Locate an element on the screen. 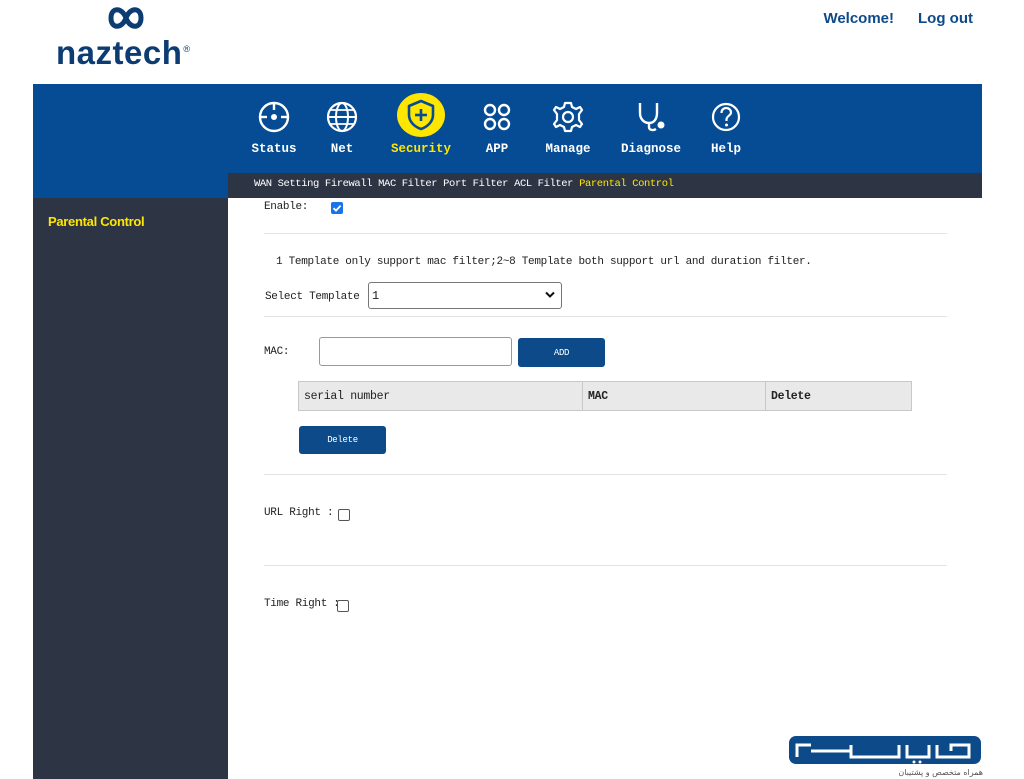 This screenshot has height=779, width=1024. subnav-wan-setting: WAN Setting is located at coordinates (286, 184).